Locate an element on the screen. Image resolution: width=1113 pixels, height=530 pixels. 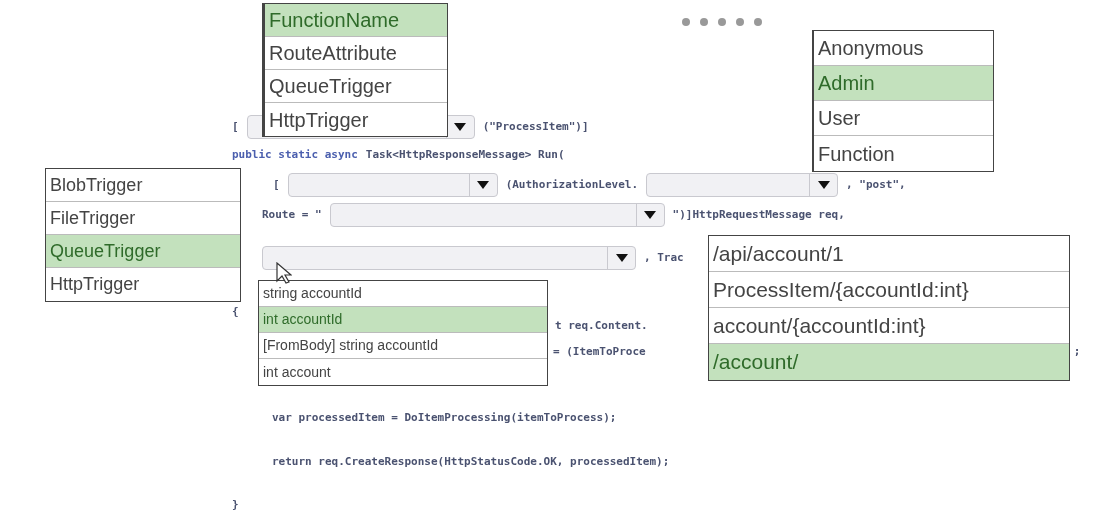
code-text: } is located at coordinates (235, 504).